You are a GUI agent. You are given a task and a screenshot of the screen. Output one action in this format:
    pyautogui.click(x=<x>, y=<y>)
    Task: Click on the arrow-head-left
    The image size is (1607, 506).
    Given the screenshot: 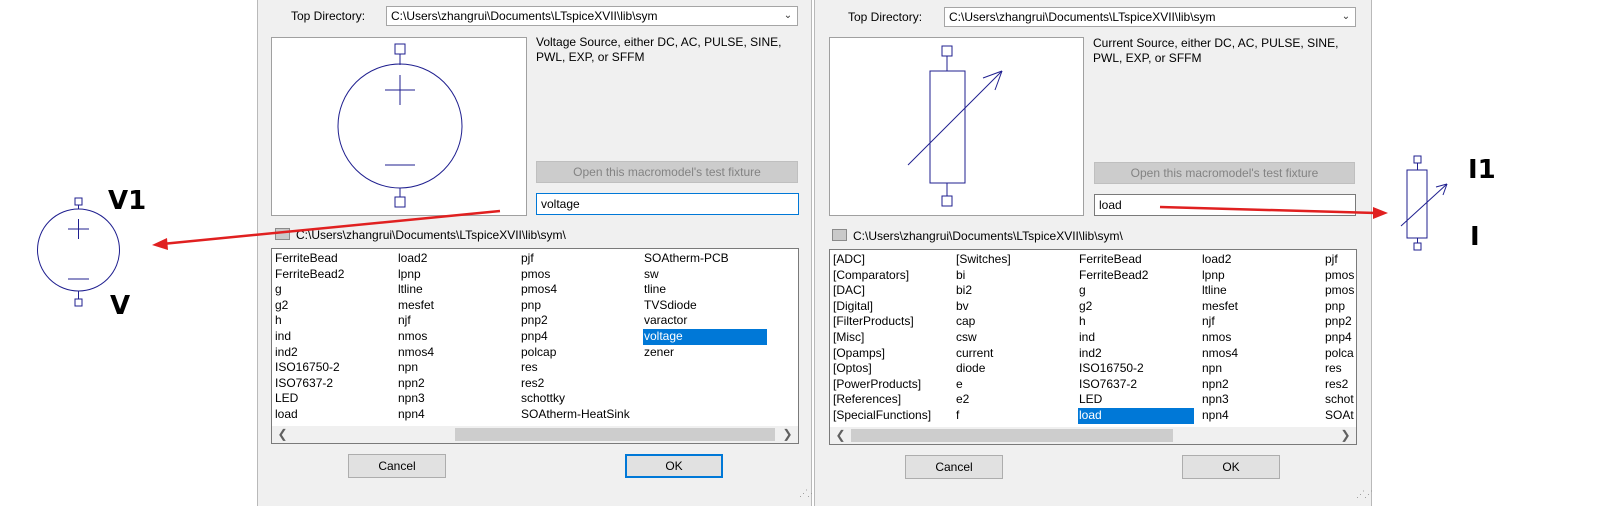 What is the action you would take?
    pyautogui.click(x=160, y=244)
    